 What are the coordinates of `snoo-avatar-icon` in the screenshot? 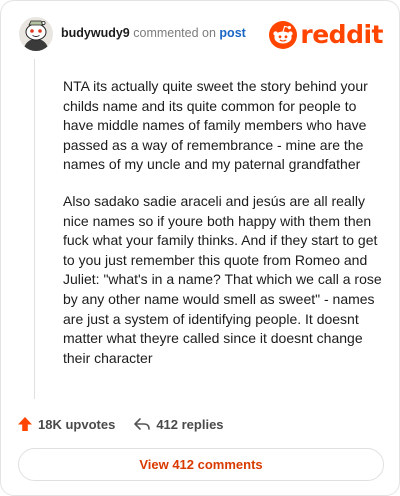 It's located at (36, 34).